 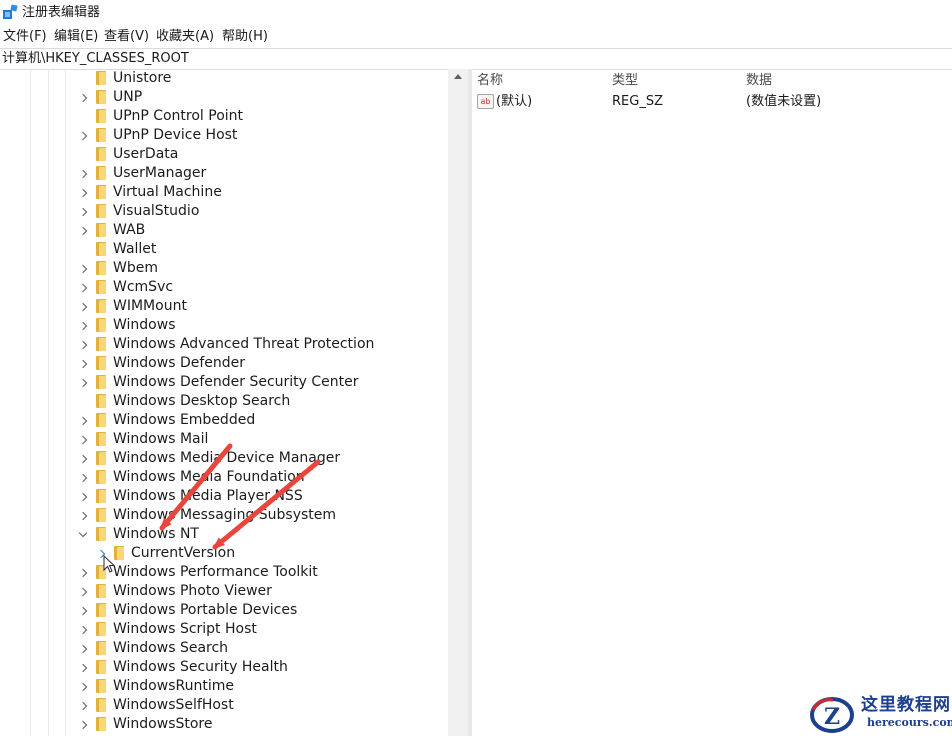 What do you see at coordinates (205, 610) in the screenshot?
I see `tree-item-label: Windows Portable Devices` at bounding box center [205, 610].